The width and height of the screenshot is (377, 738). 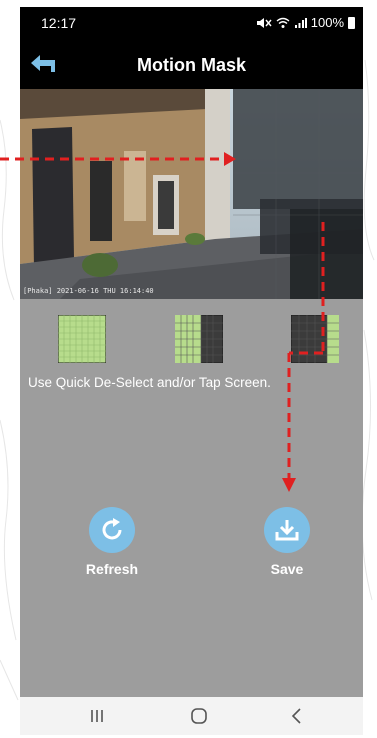 What do you see at coordinates (149, 382) in the screenshot?
I see `instruction-text: Use Quick De-Select and/or Tap Screen.` at bounding box center [149, 382].